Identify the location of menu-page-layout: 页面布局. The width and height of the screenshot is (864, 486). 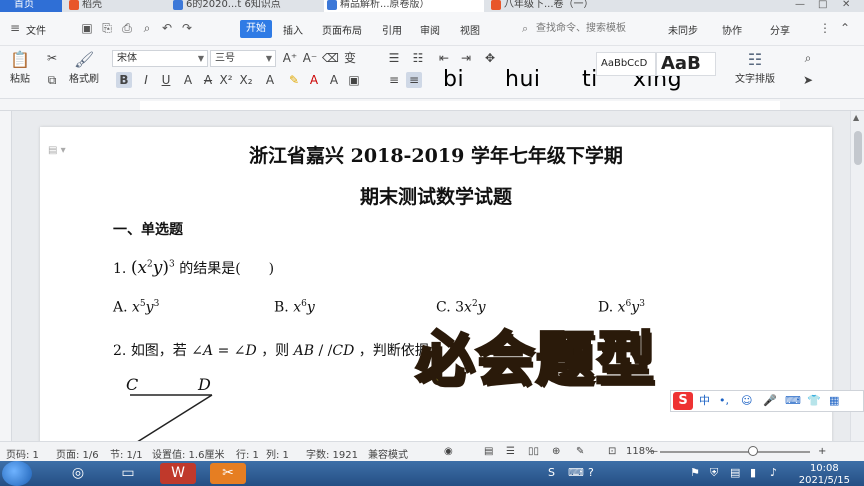
(342, 29).